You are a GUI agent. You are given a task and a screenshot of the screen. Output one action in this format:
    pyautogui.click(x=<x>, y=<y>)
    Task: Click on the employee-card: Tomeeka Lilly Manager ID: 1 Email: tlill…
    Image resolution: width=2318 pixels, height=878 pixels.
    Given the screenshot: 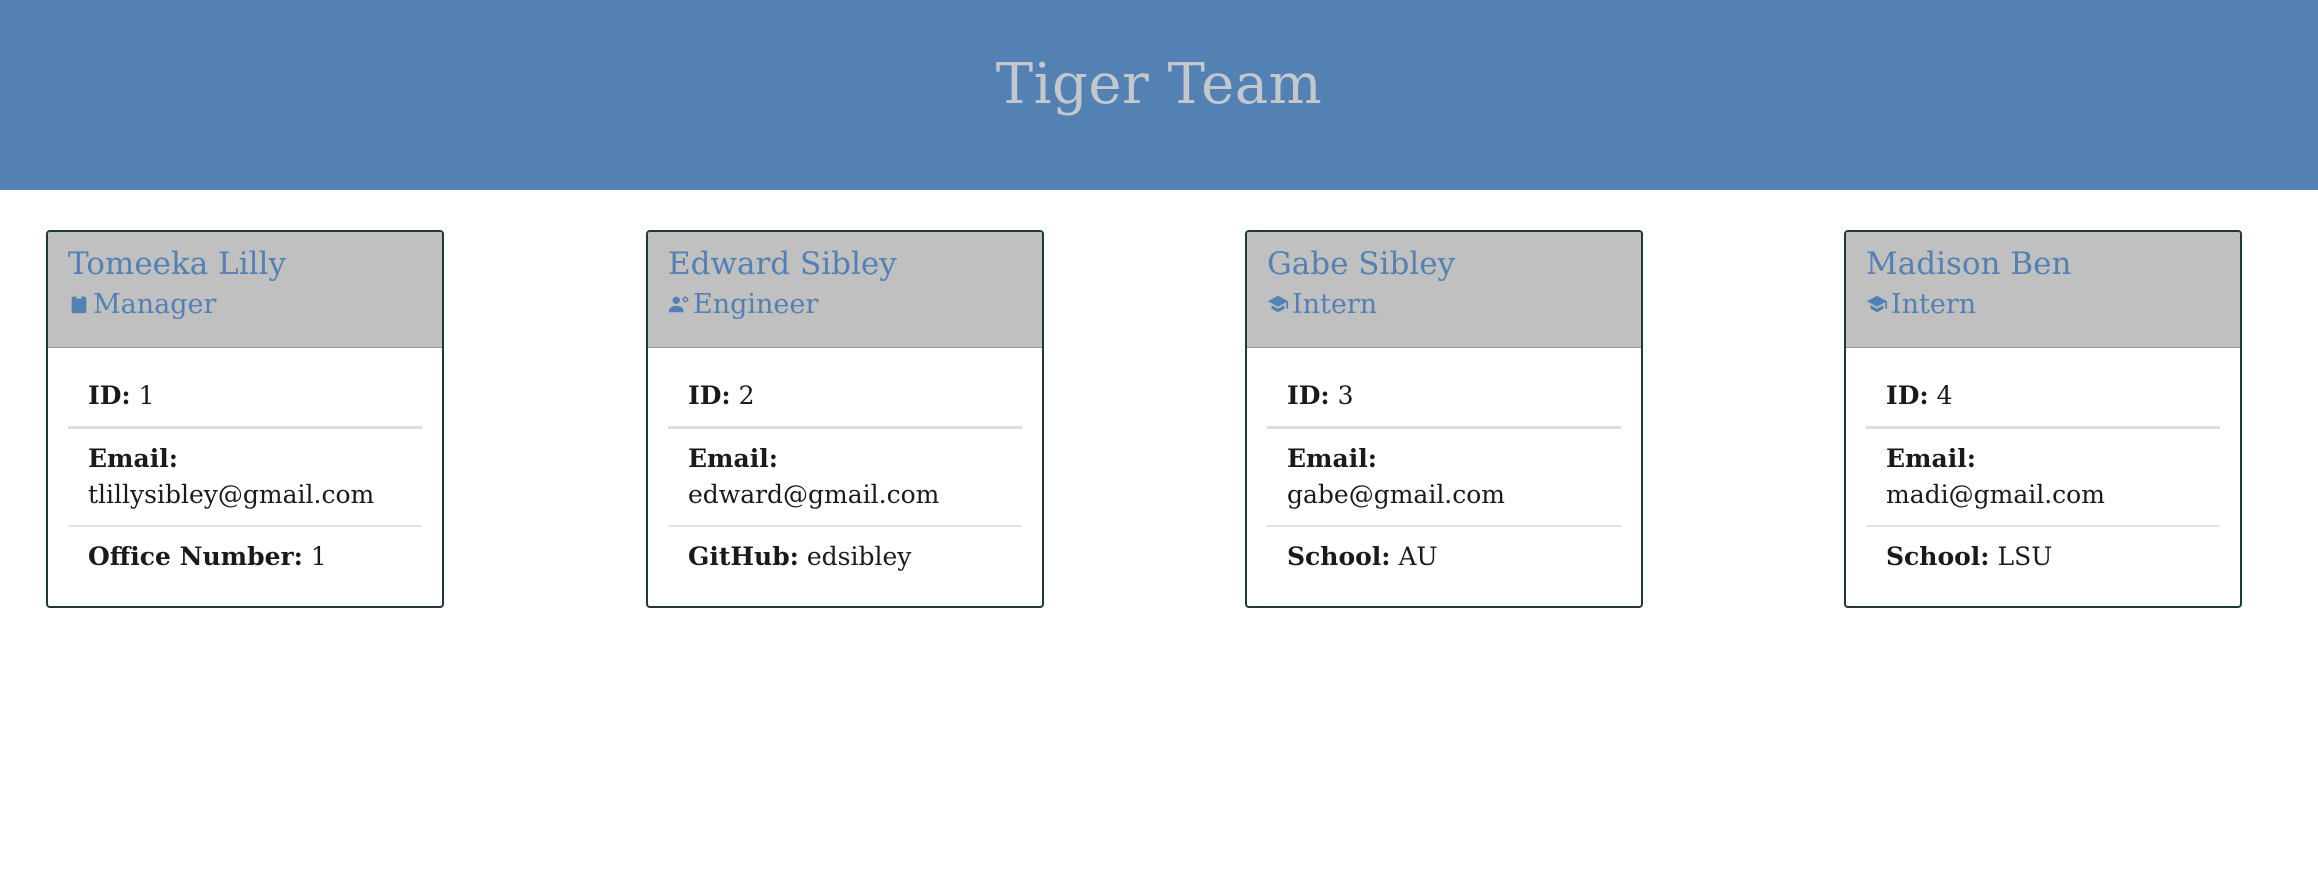 What is the action you would take?
    pyautogui.click(x=245, y=419)
    